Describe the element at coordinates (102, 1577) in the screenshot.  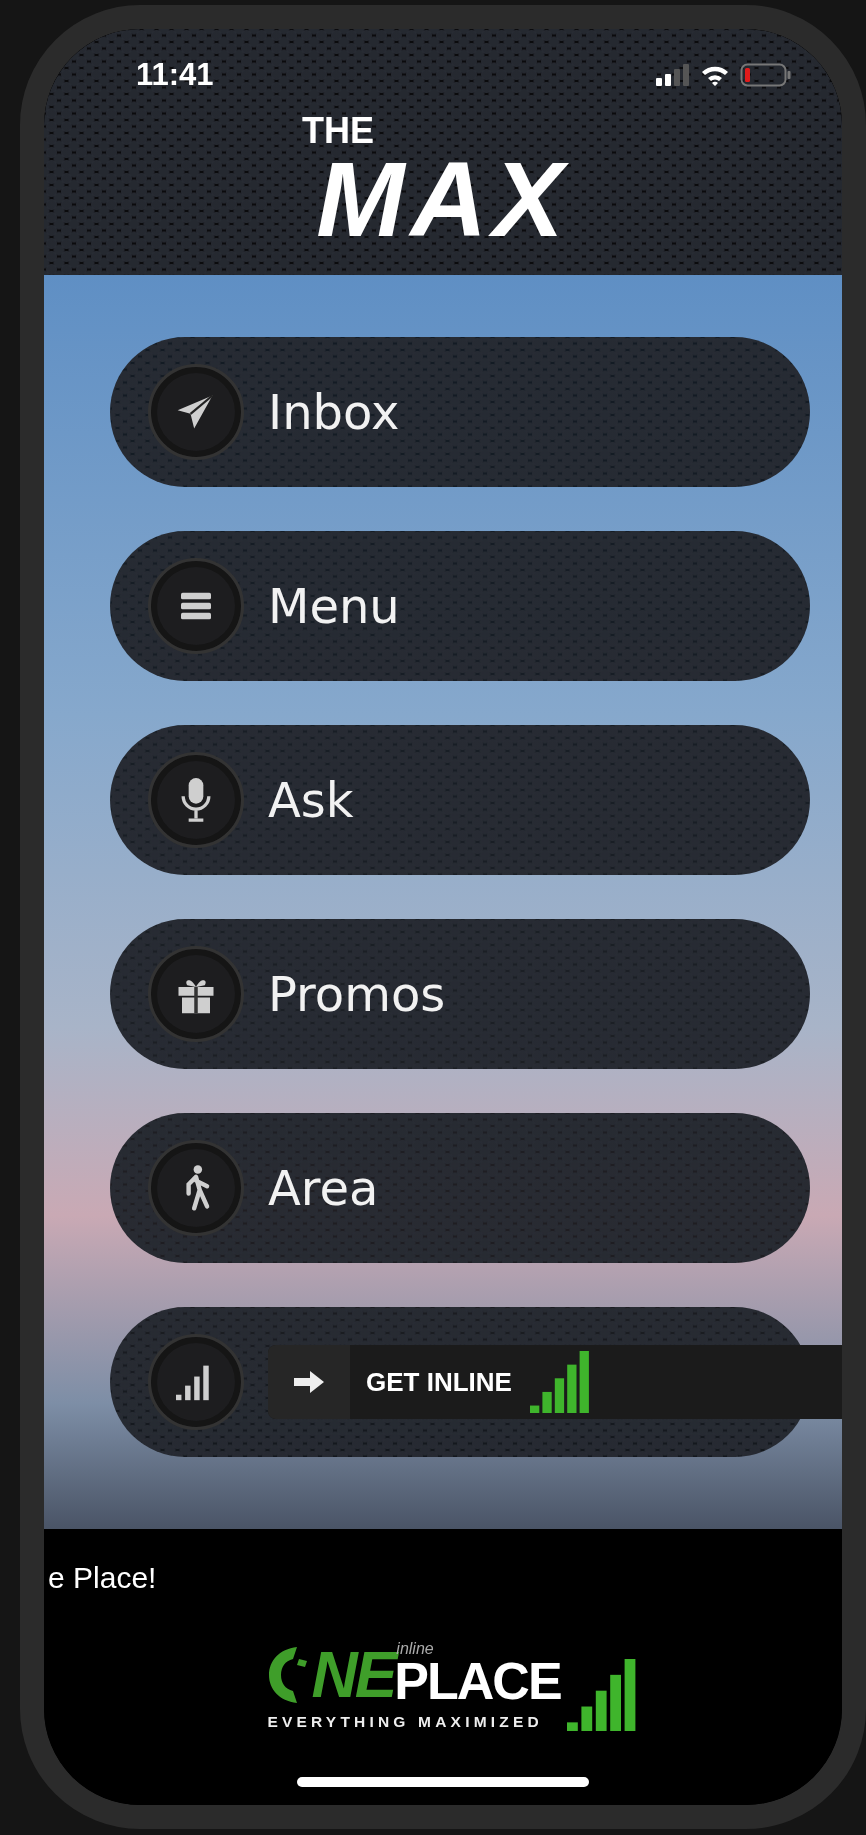
I see `ticker-text: e Place!` at that location.